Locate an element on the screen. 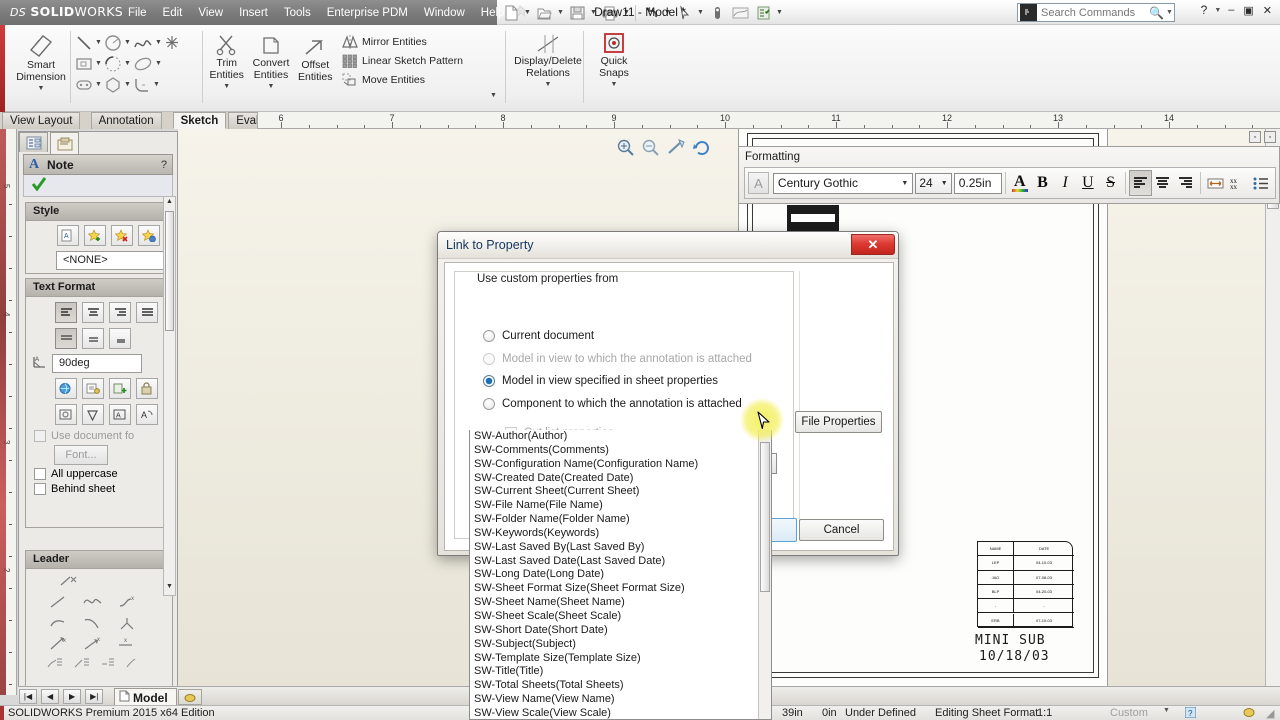 Image resolution: width=1280 pixels, height=720 pixels. save-style-icon is located at coordinates (149, 235).